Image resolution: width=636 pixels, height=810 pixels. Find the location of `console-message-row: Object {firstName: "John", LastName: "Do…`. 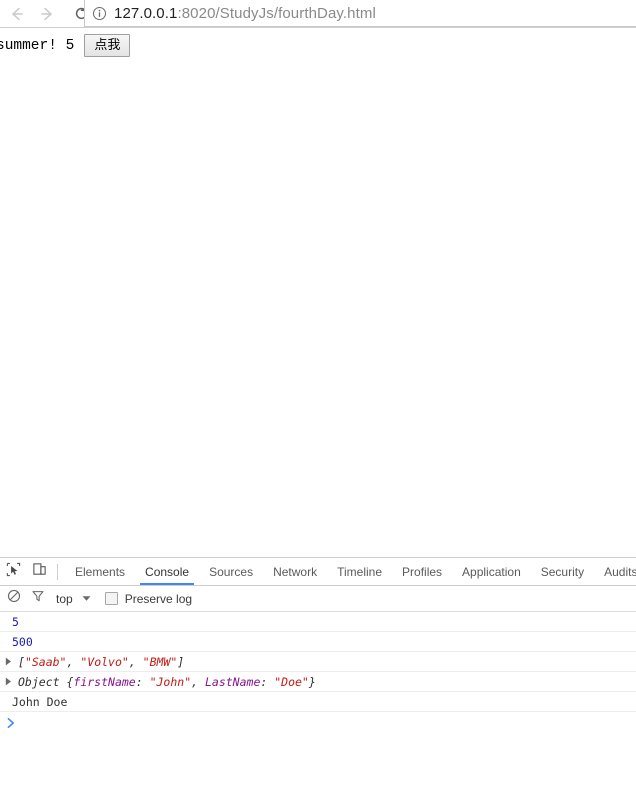

console-message-row: Object {firstName: "John", LastName: "Do… is located at coordinates (318, 682).